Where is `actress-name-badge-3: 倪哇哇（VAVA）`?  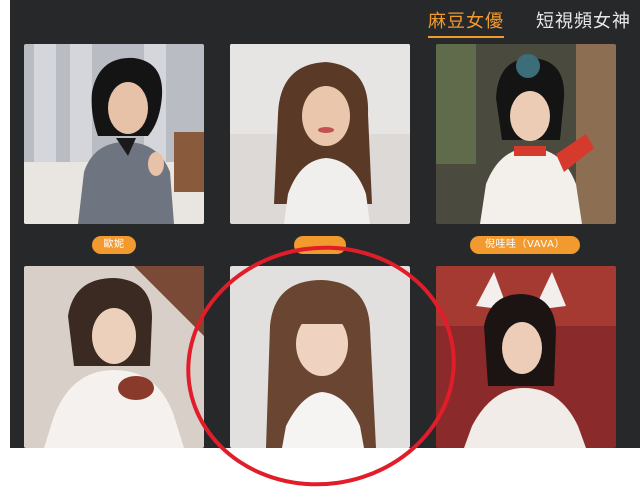 actress-name-badge-3: 倪哇哇（VAVA） is located at coordinates (525, 245).